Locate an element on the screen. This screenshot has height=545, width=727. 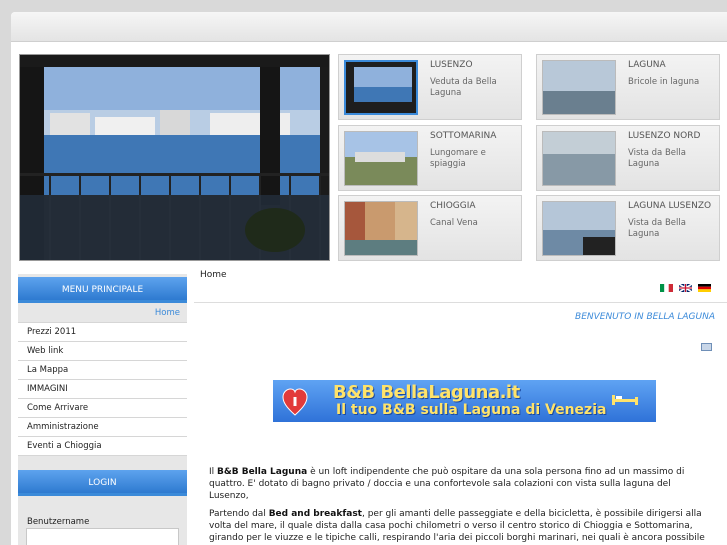
thumbnail-description: Veduta da Bella Laguna is located at coordinates (463, 87).